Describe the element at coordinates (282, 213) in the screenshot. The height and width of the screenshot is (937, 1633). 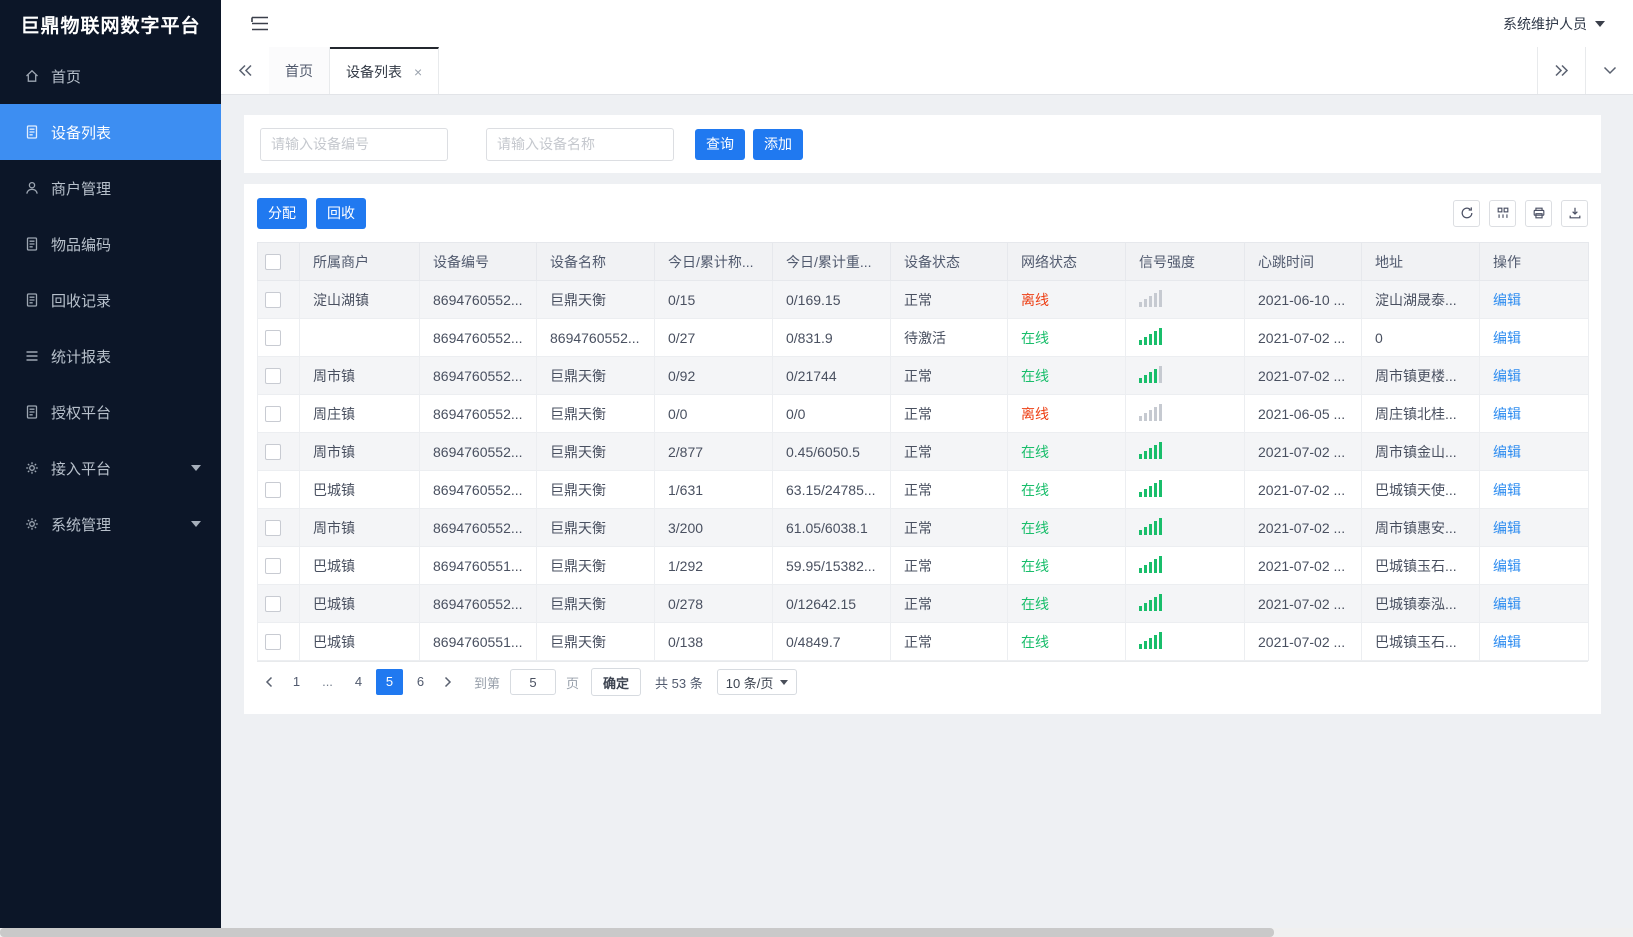
I see `assign-button: 分配` at that location.